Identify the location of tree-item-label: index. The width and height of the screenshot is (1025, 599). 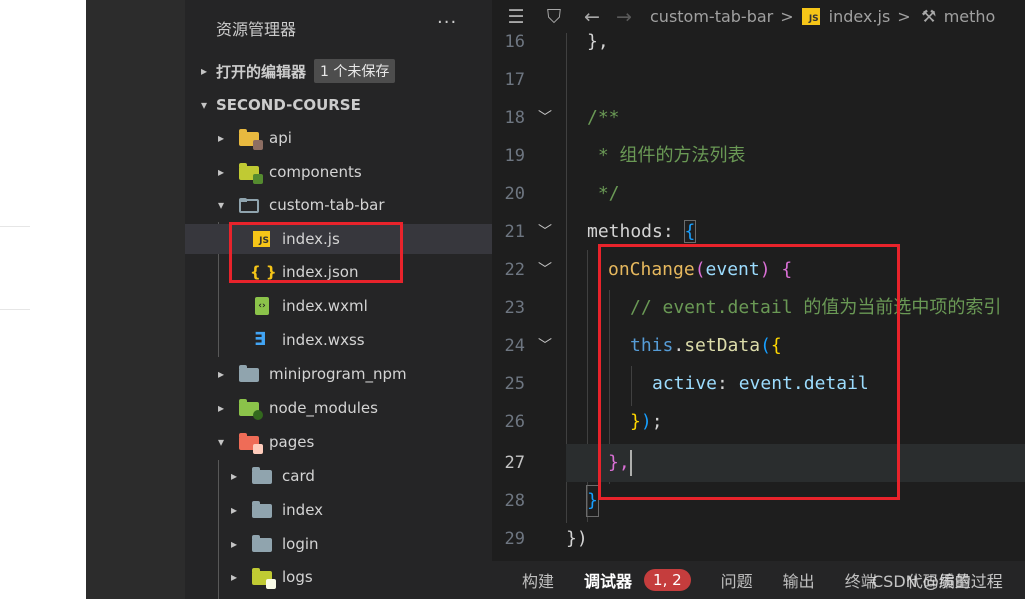
(303, 510).